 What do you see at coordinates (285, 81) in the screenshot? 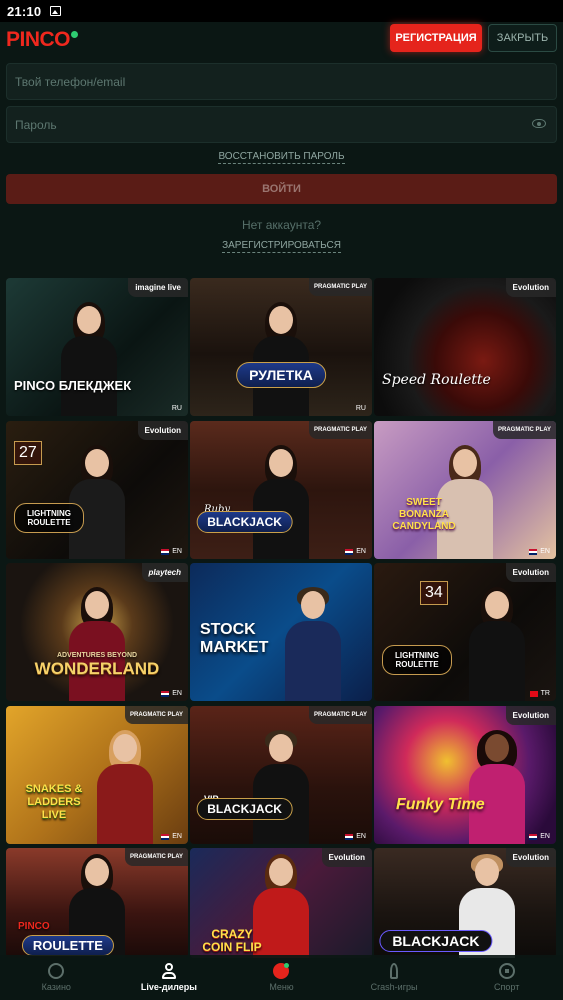
I see `login-input` at bounding box center [285, 81].